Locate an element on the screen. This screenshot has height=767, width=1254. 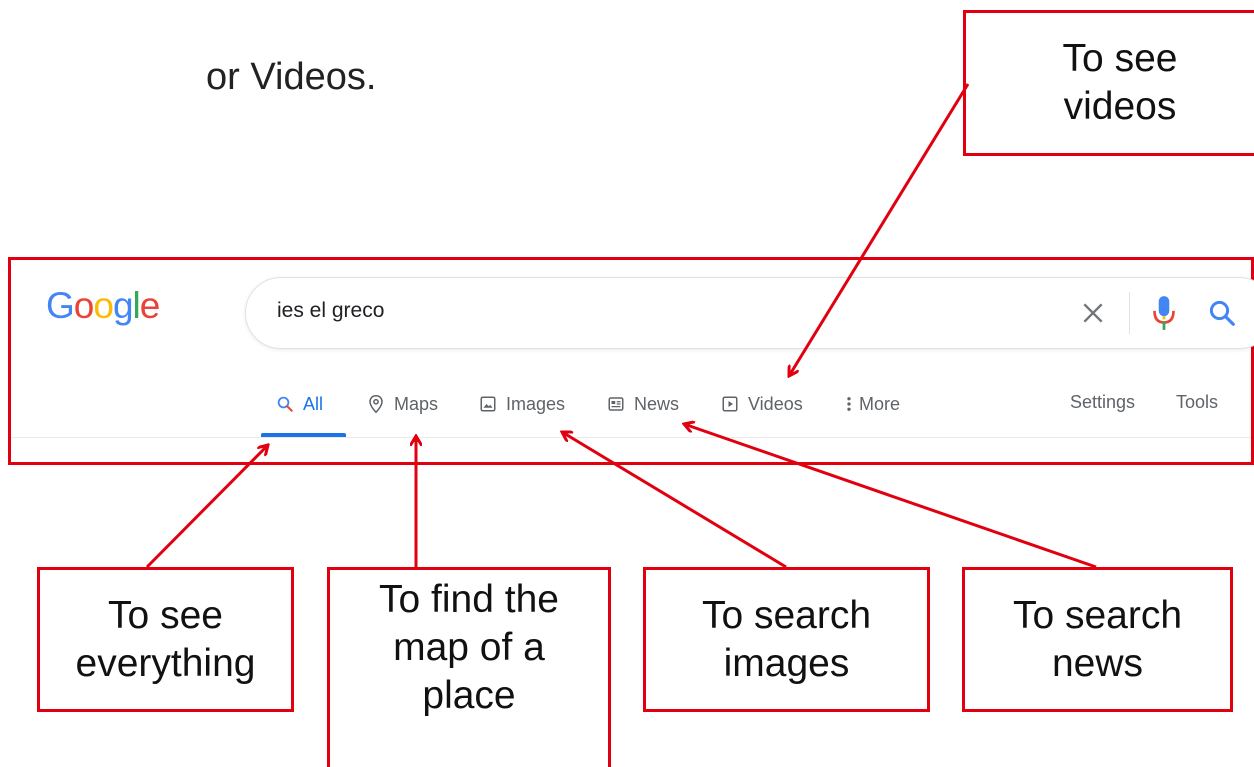
callout-maps: To find the map of a place is located at coordinates (469, 667).